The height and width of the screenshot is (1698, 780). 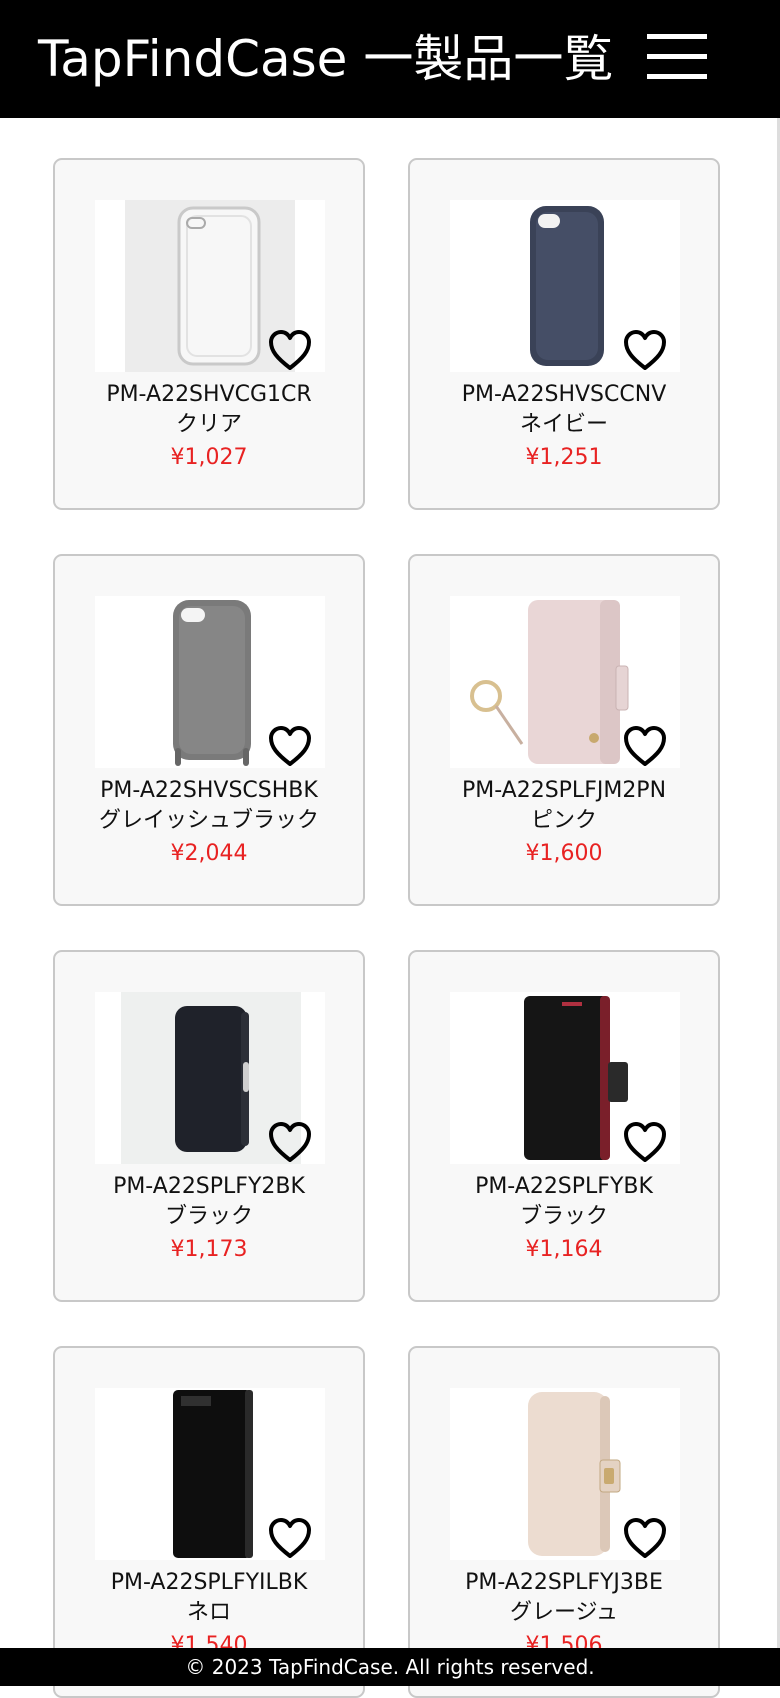 I want to click on product-card: PM-A22SHVSCCNV ネイビー ¥1,251, so click(x=564, y=334).